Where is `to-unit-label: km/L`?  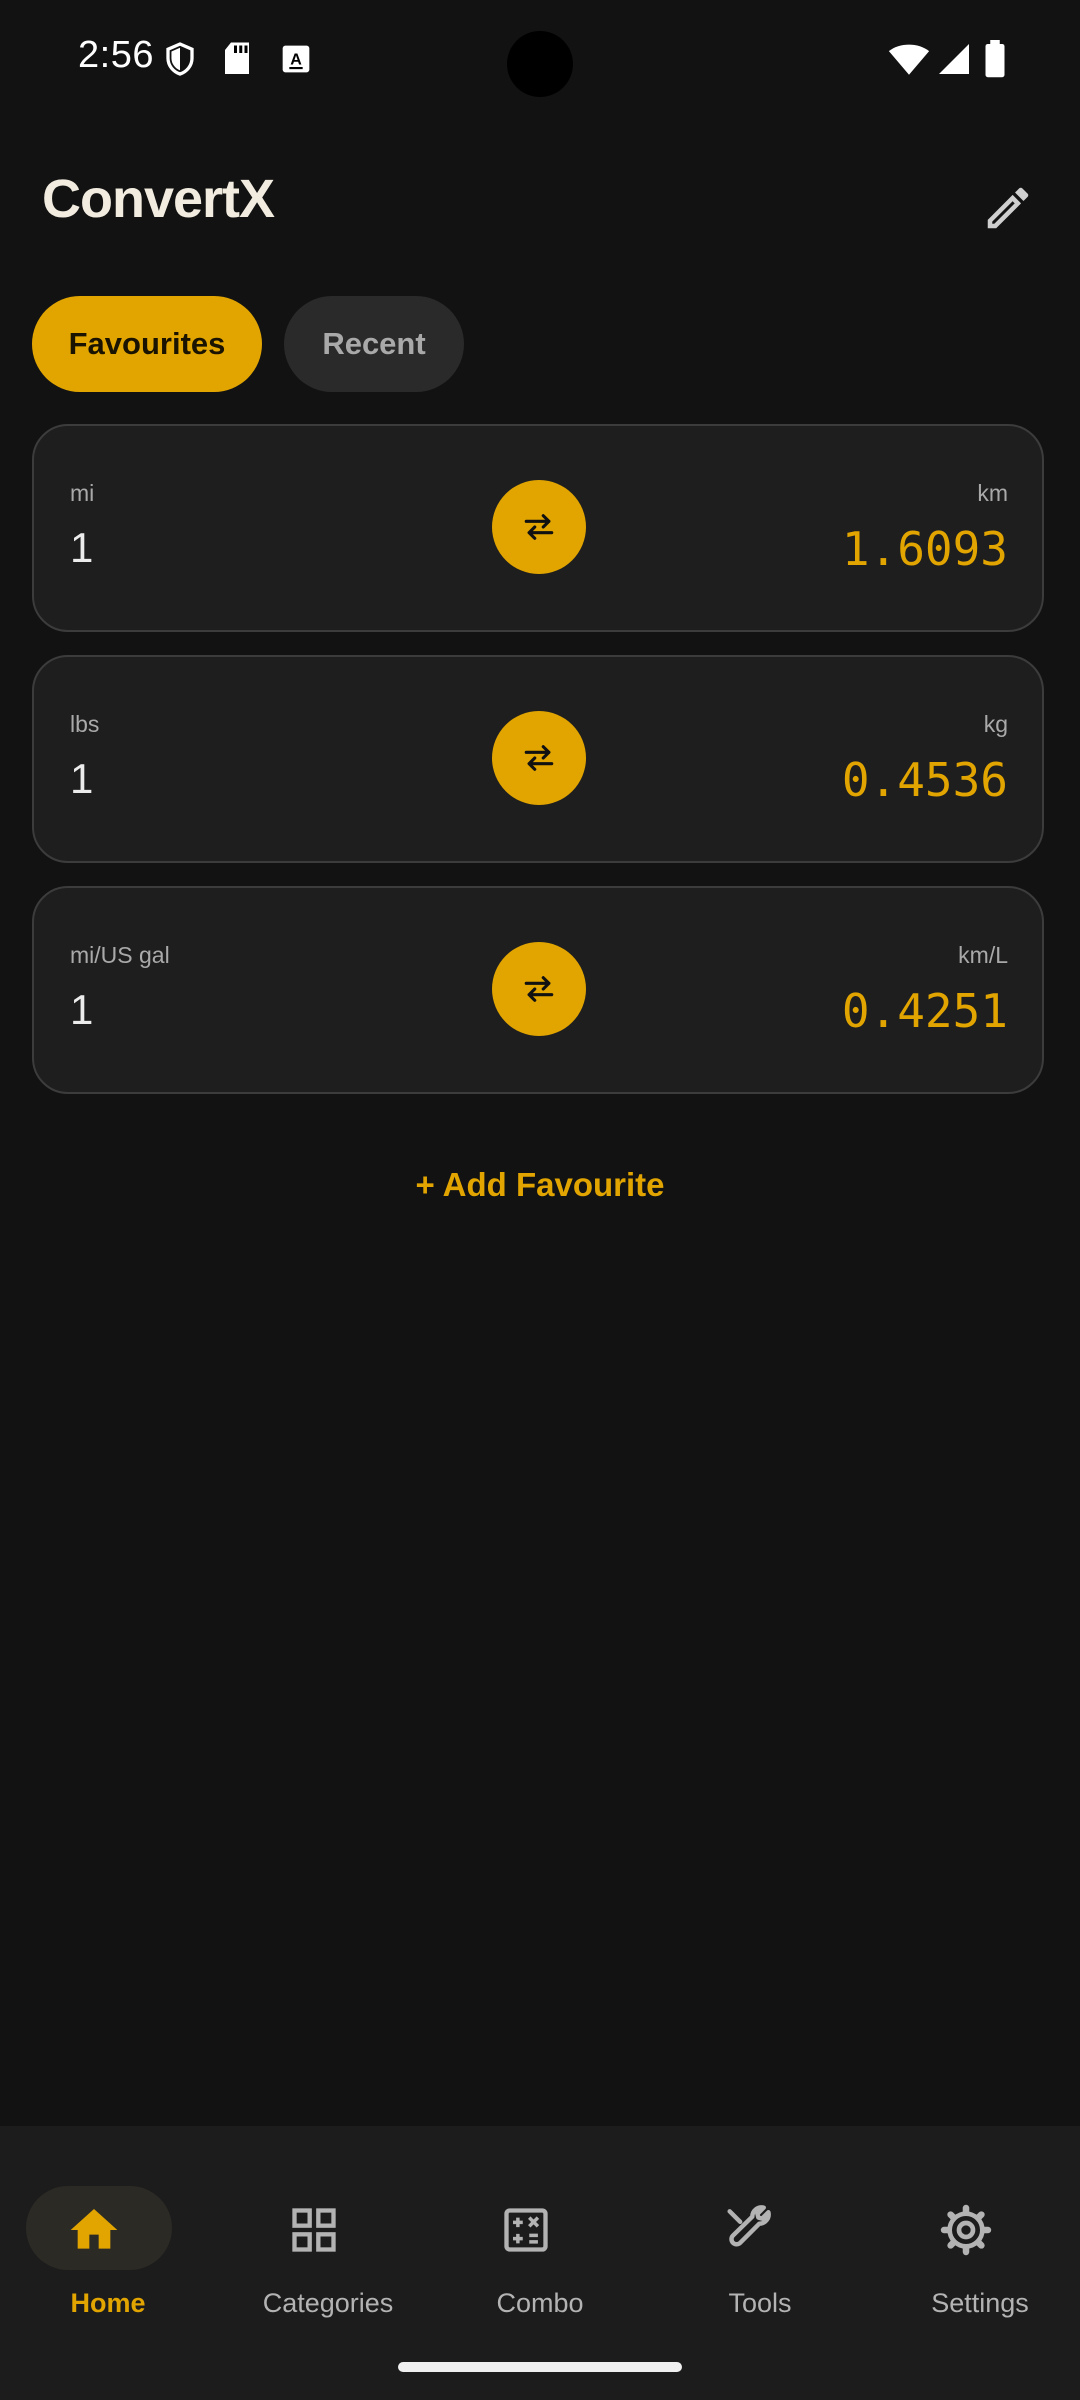 to-unit-label: km/L is located at coordinates (983, 955).